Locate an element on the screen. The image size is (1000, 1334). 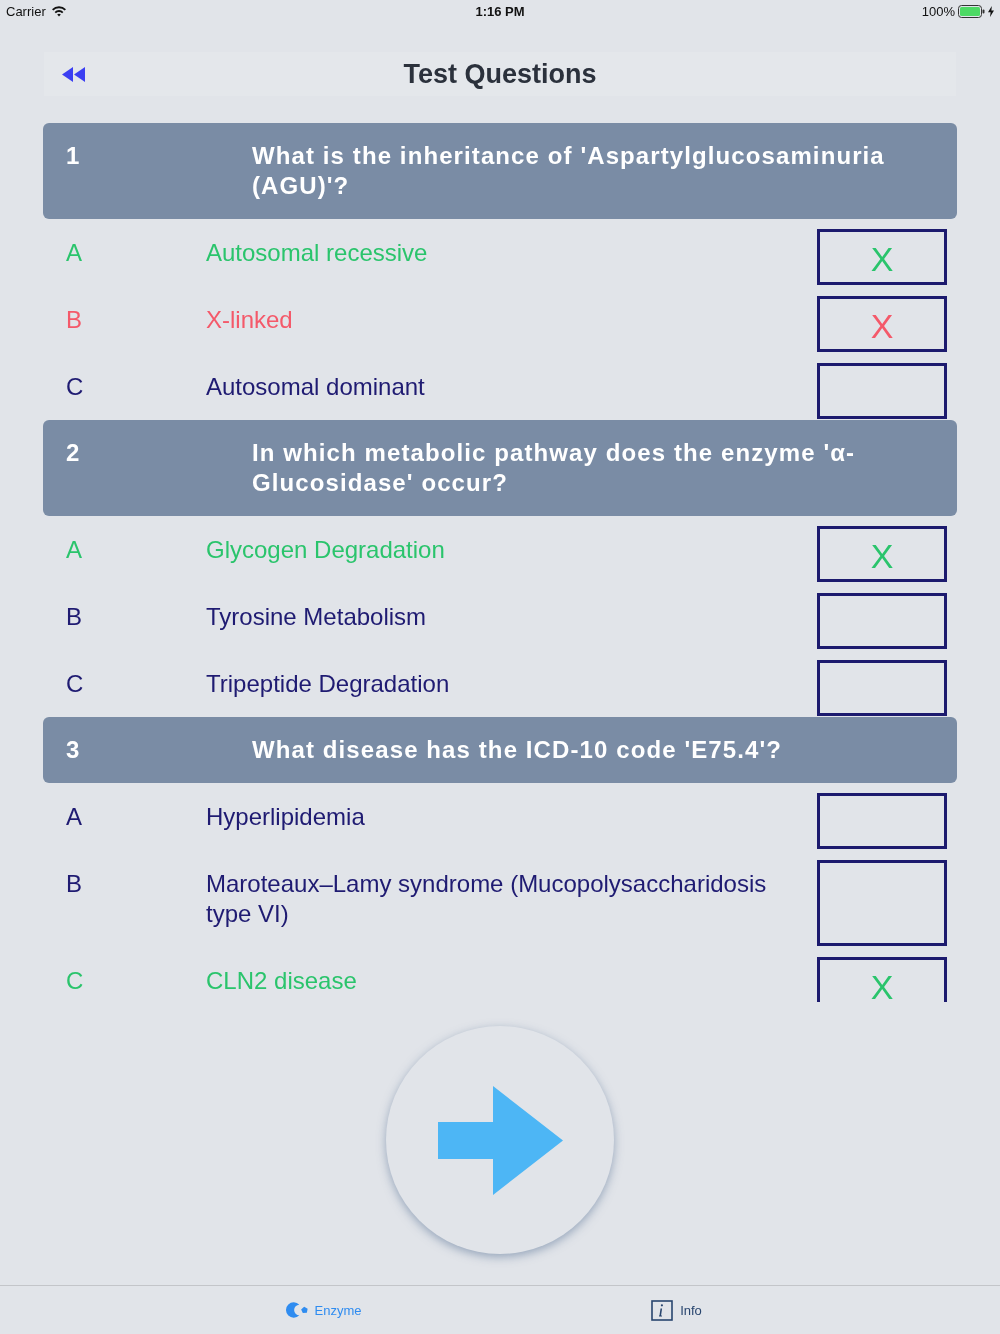
rewind-icon is located at coordinates (74, 74).